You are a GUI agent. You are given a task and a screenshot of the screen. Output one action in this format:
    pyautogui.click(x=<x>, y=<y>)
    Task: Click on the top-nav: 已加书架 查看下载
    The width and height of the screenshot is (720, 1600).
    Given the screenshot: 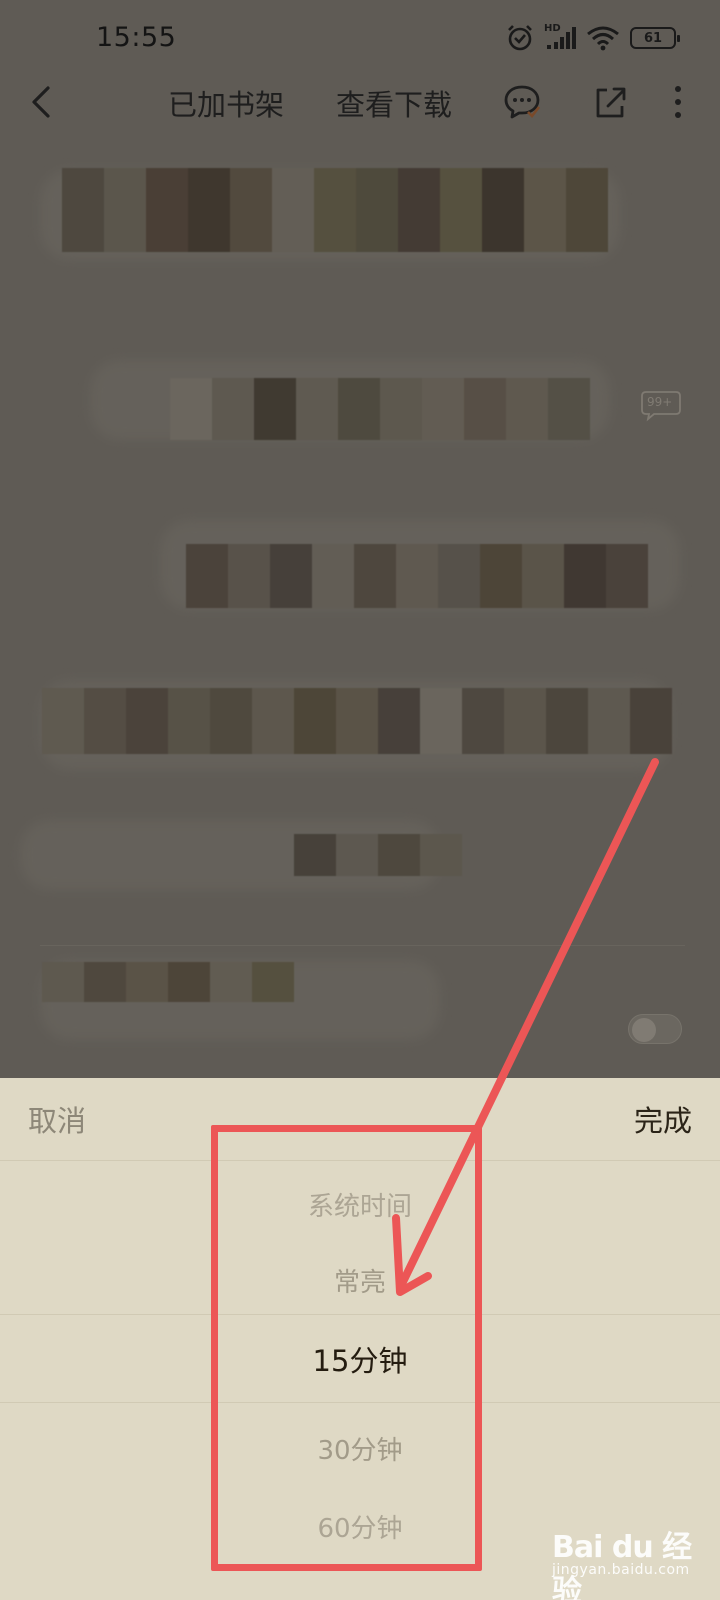 What is the action you would take?
    pyautogui.click(x=360, y=102)
    